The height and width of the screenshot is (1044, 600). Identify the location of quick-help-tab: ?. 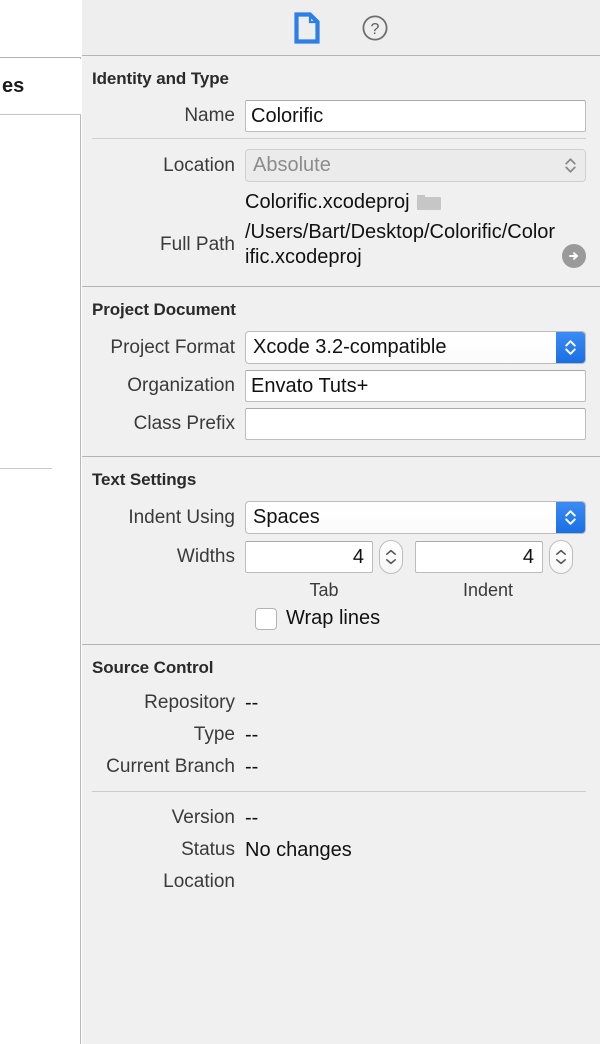
(375, 28).